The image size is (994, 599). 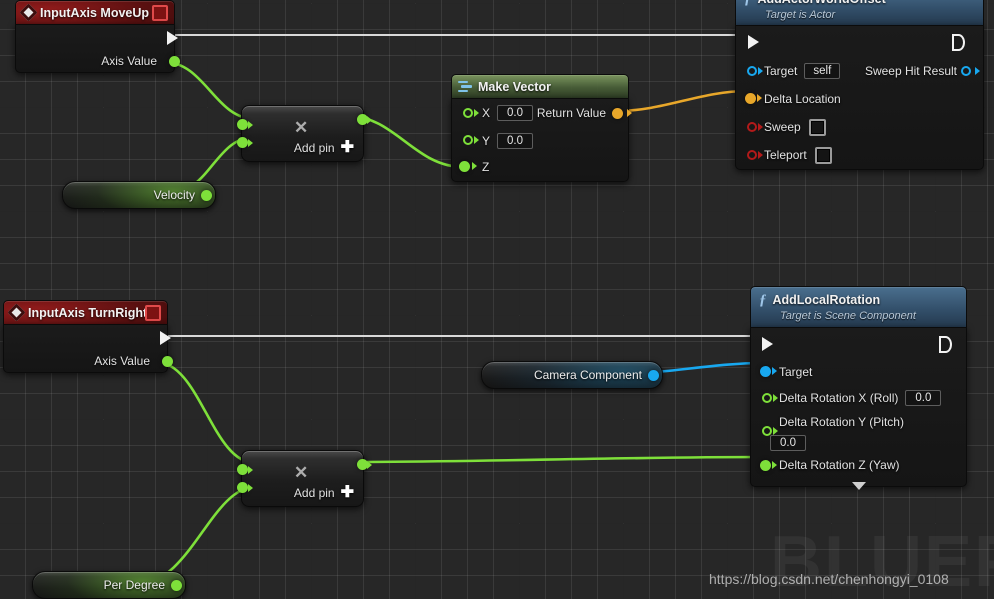 I want to click on node-subtitle: Target is Scene Component, so click(x=848, y=315).